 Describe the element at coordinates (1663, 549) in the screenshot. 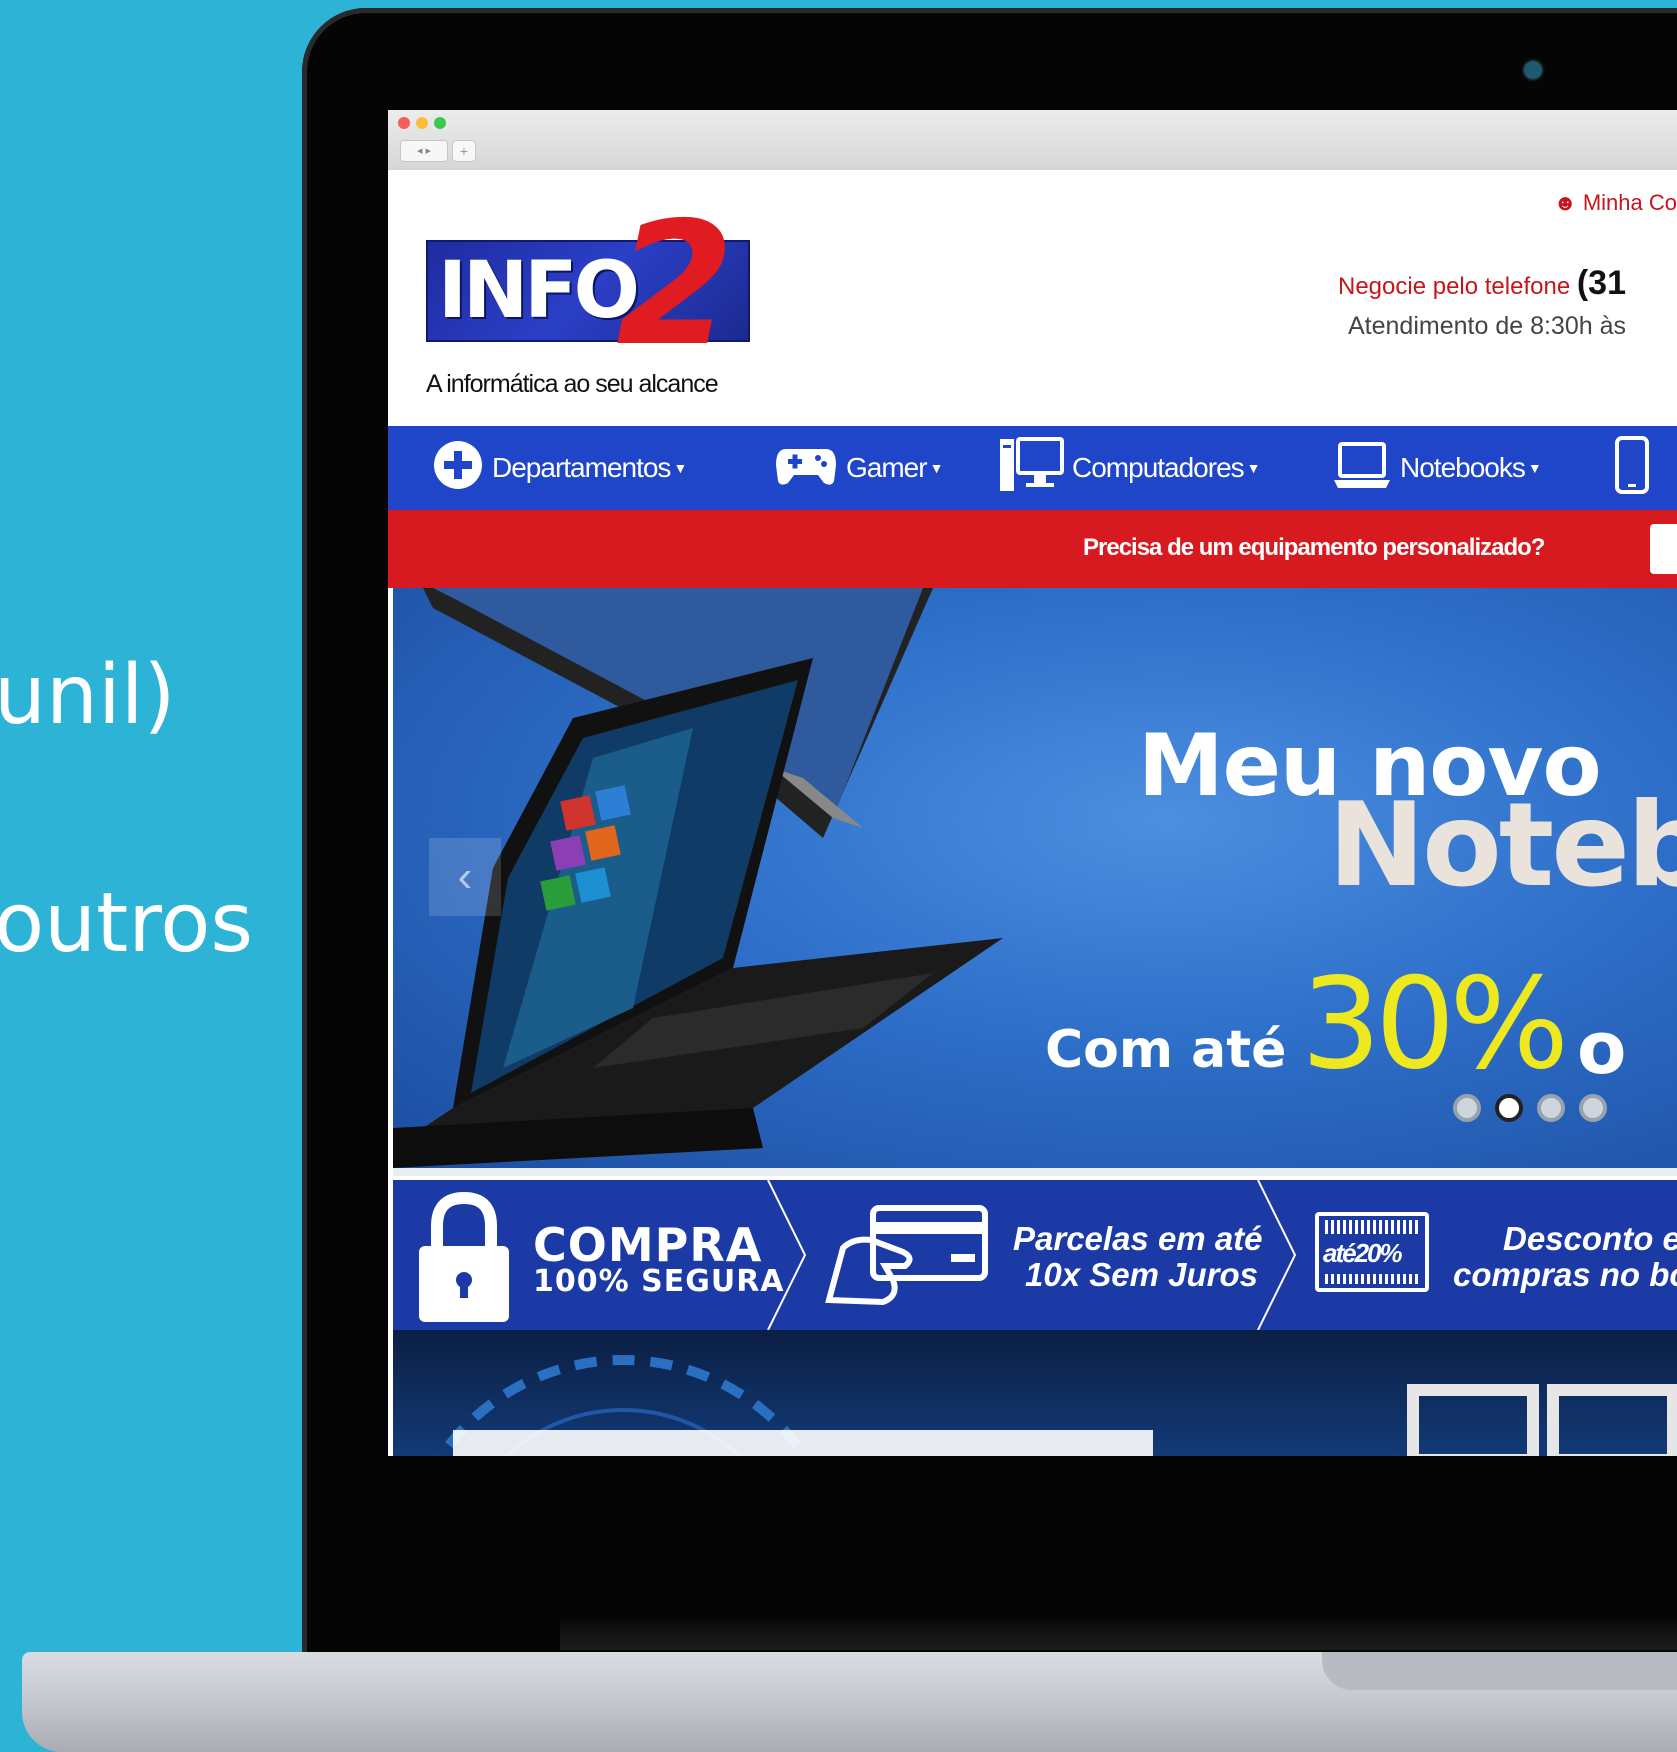

I see `custom-equipment-button` at that location.